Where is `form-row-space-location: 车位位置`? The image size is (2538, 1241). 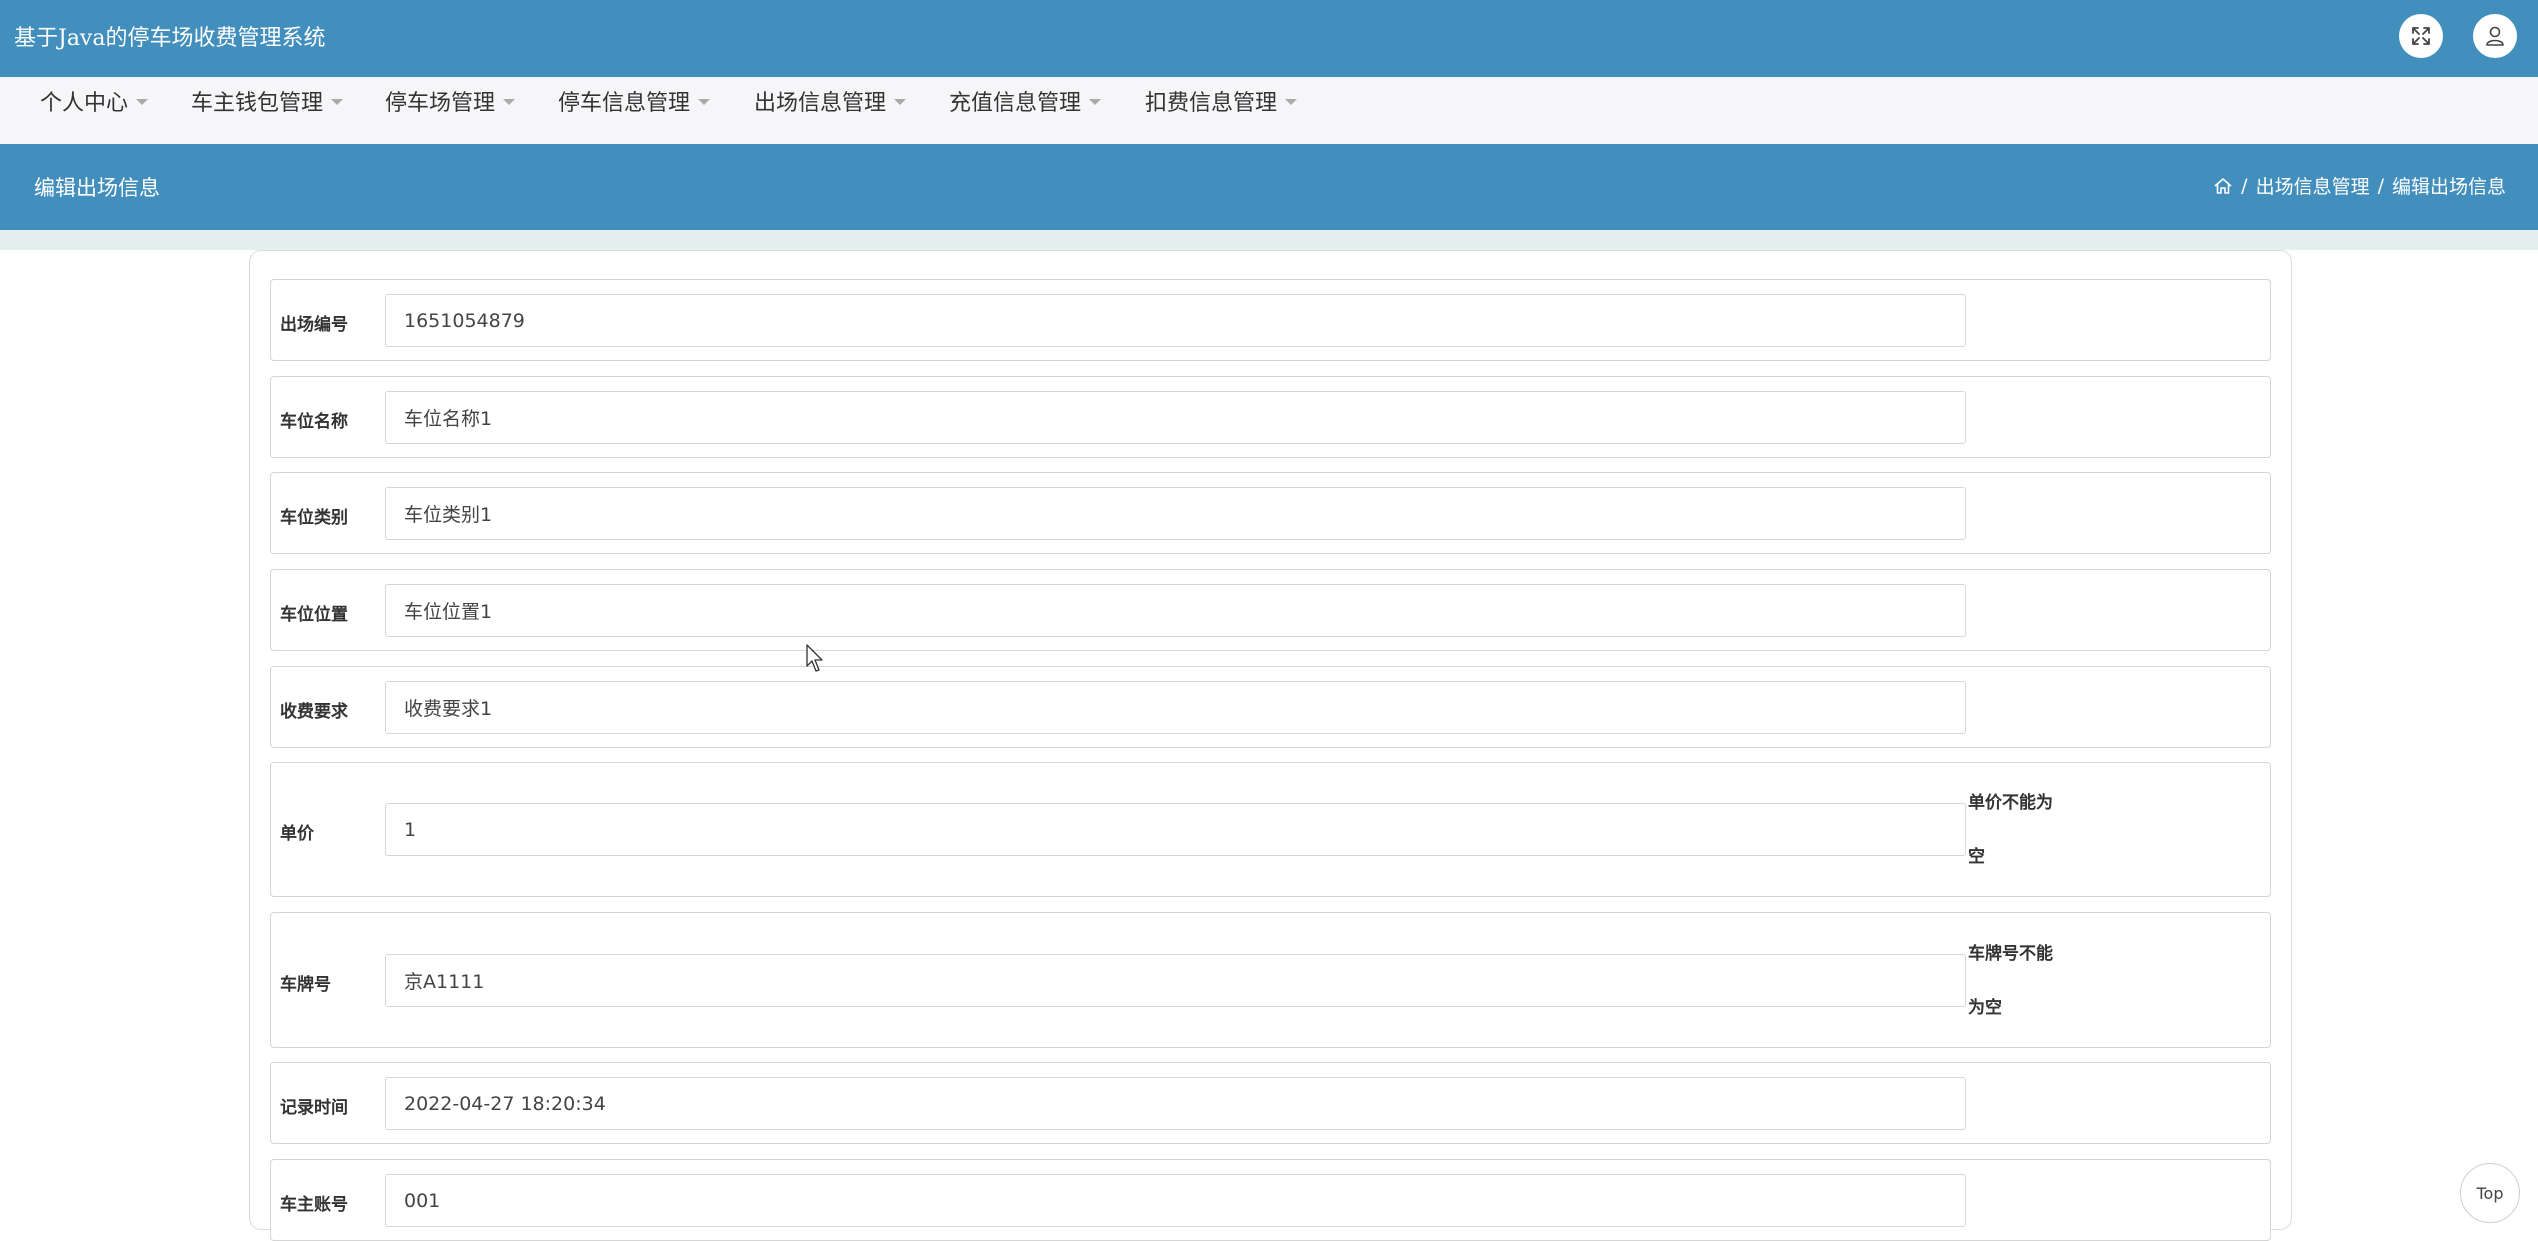 form-row-space-location: 车位位置 is located at coordinates (1270, 610).